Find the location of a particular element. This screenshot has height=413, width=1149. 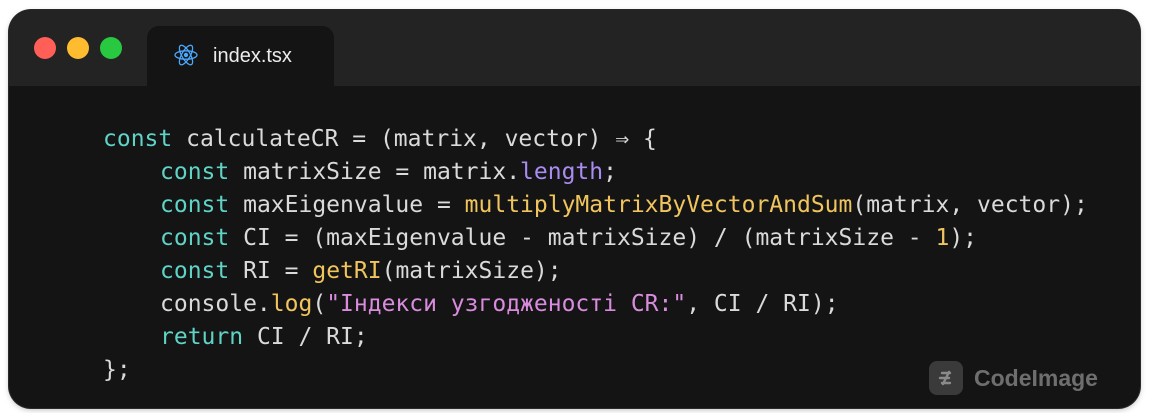

function-token: getRI is located at coordinates (347, 271).